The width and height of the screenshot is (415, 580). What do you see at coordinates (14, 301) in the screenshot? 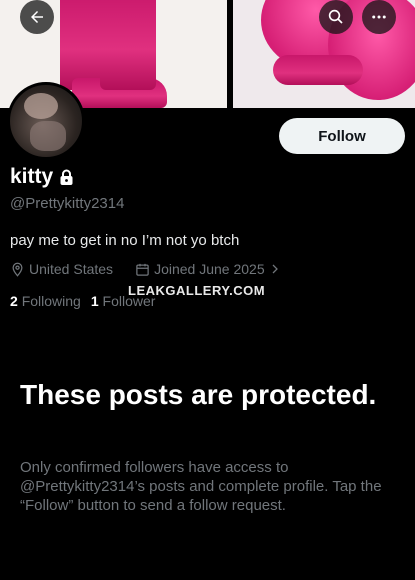
I see `following-count: 2` at bounding box center [14, 301].